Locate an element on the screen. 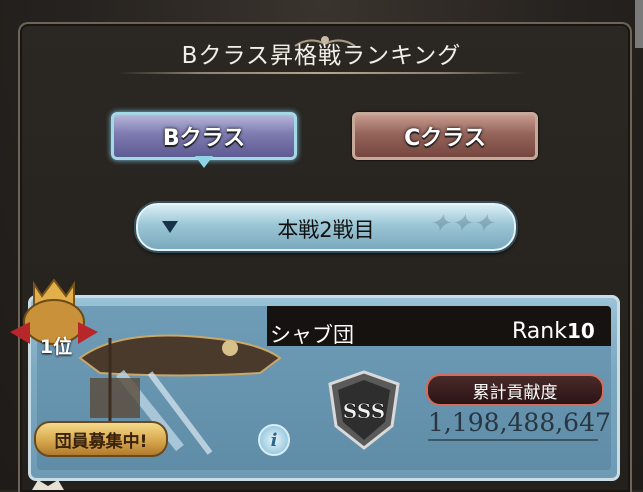 The width and height of the screenshot is (643, 492). grade-sss-text: SSS is located at coordinates (364, 411).